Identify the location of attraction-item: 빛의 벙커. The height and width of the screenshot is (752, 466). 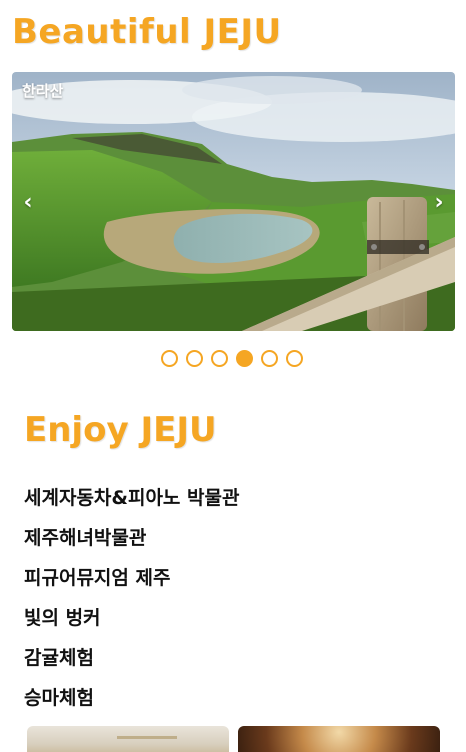
(131, 624).